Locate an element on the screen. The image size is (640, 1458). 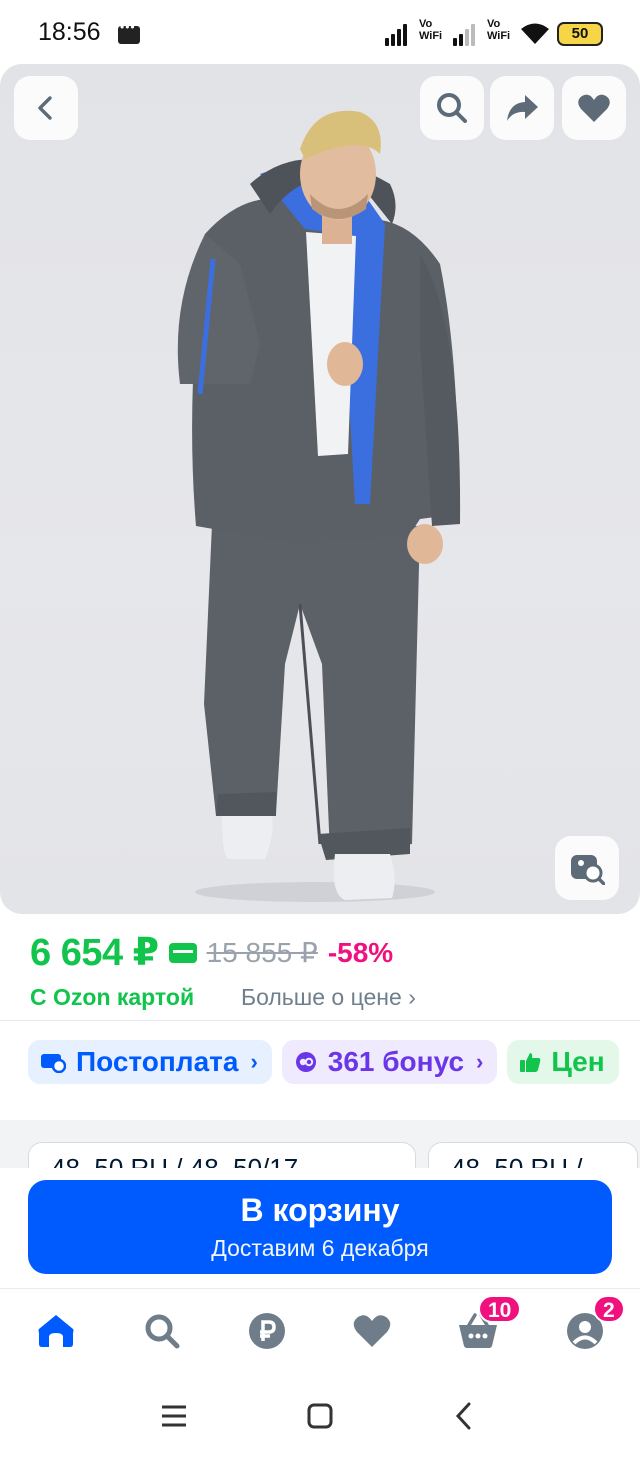
delivery-date: Доставим 6 декабря is located at coordinates (320, 1248).